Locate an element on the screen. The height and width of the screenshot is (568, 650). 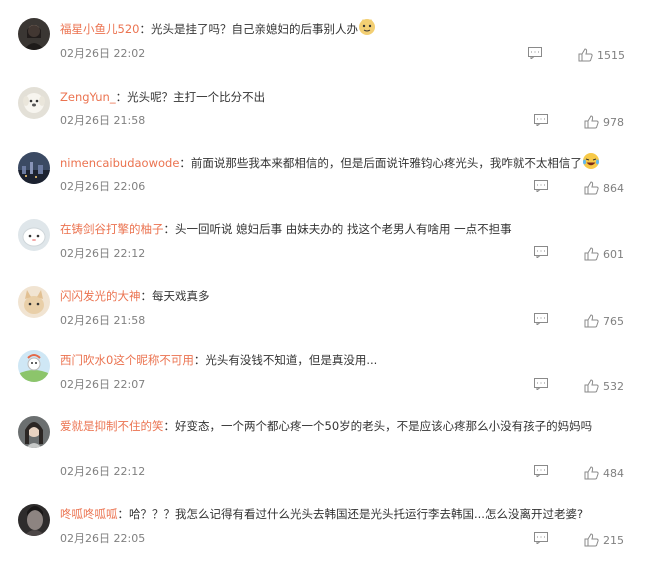
username-link: nimencaibudaowode is located at coordinates (119, 163).